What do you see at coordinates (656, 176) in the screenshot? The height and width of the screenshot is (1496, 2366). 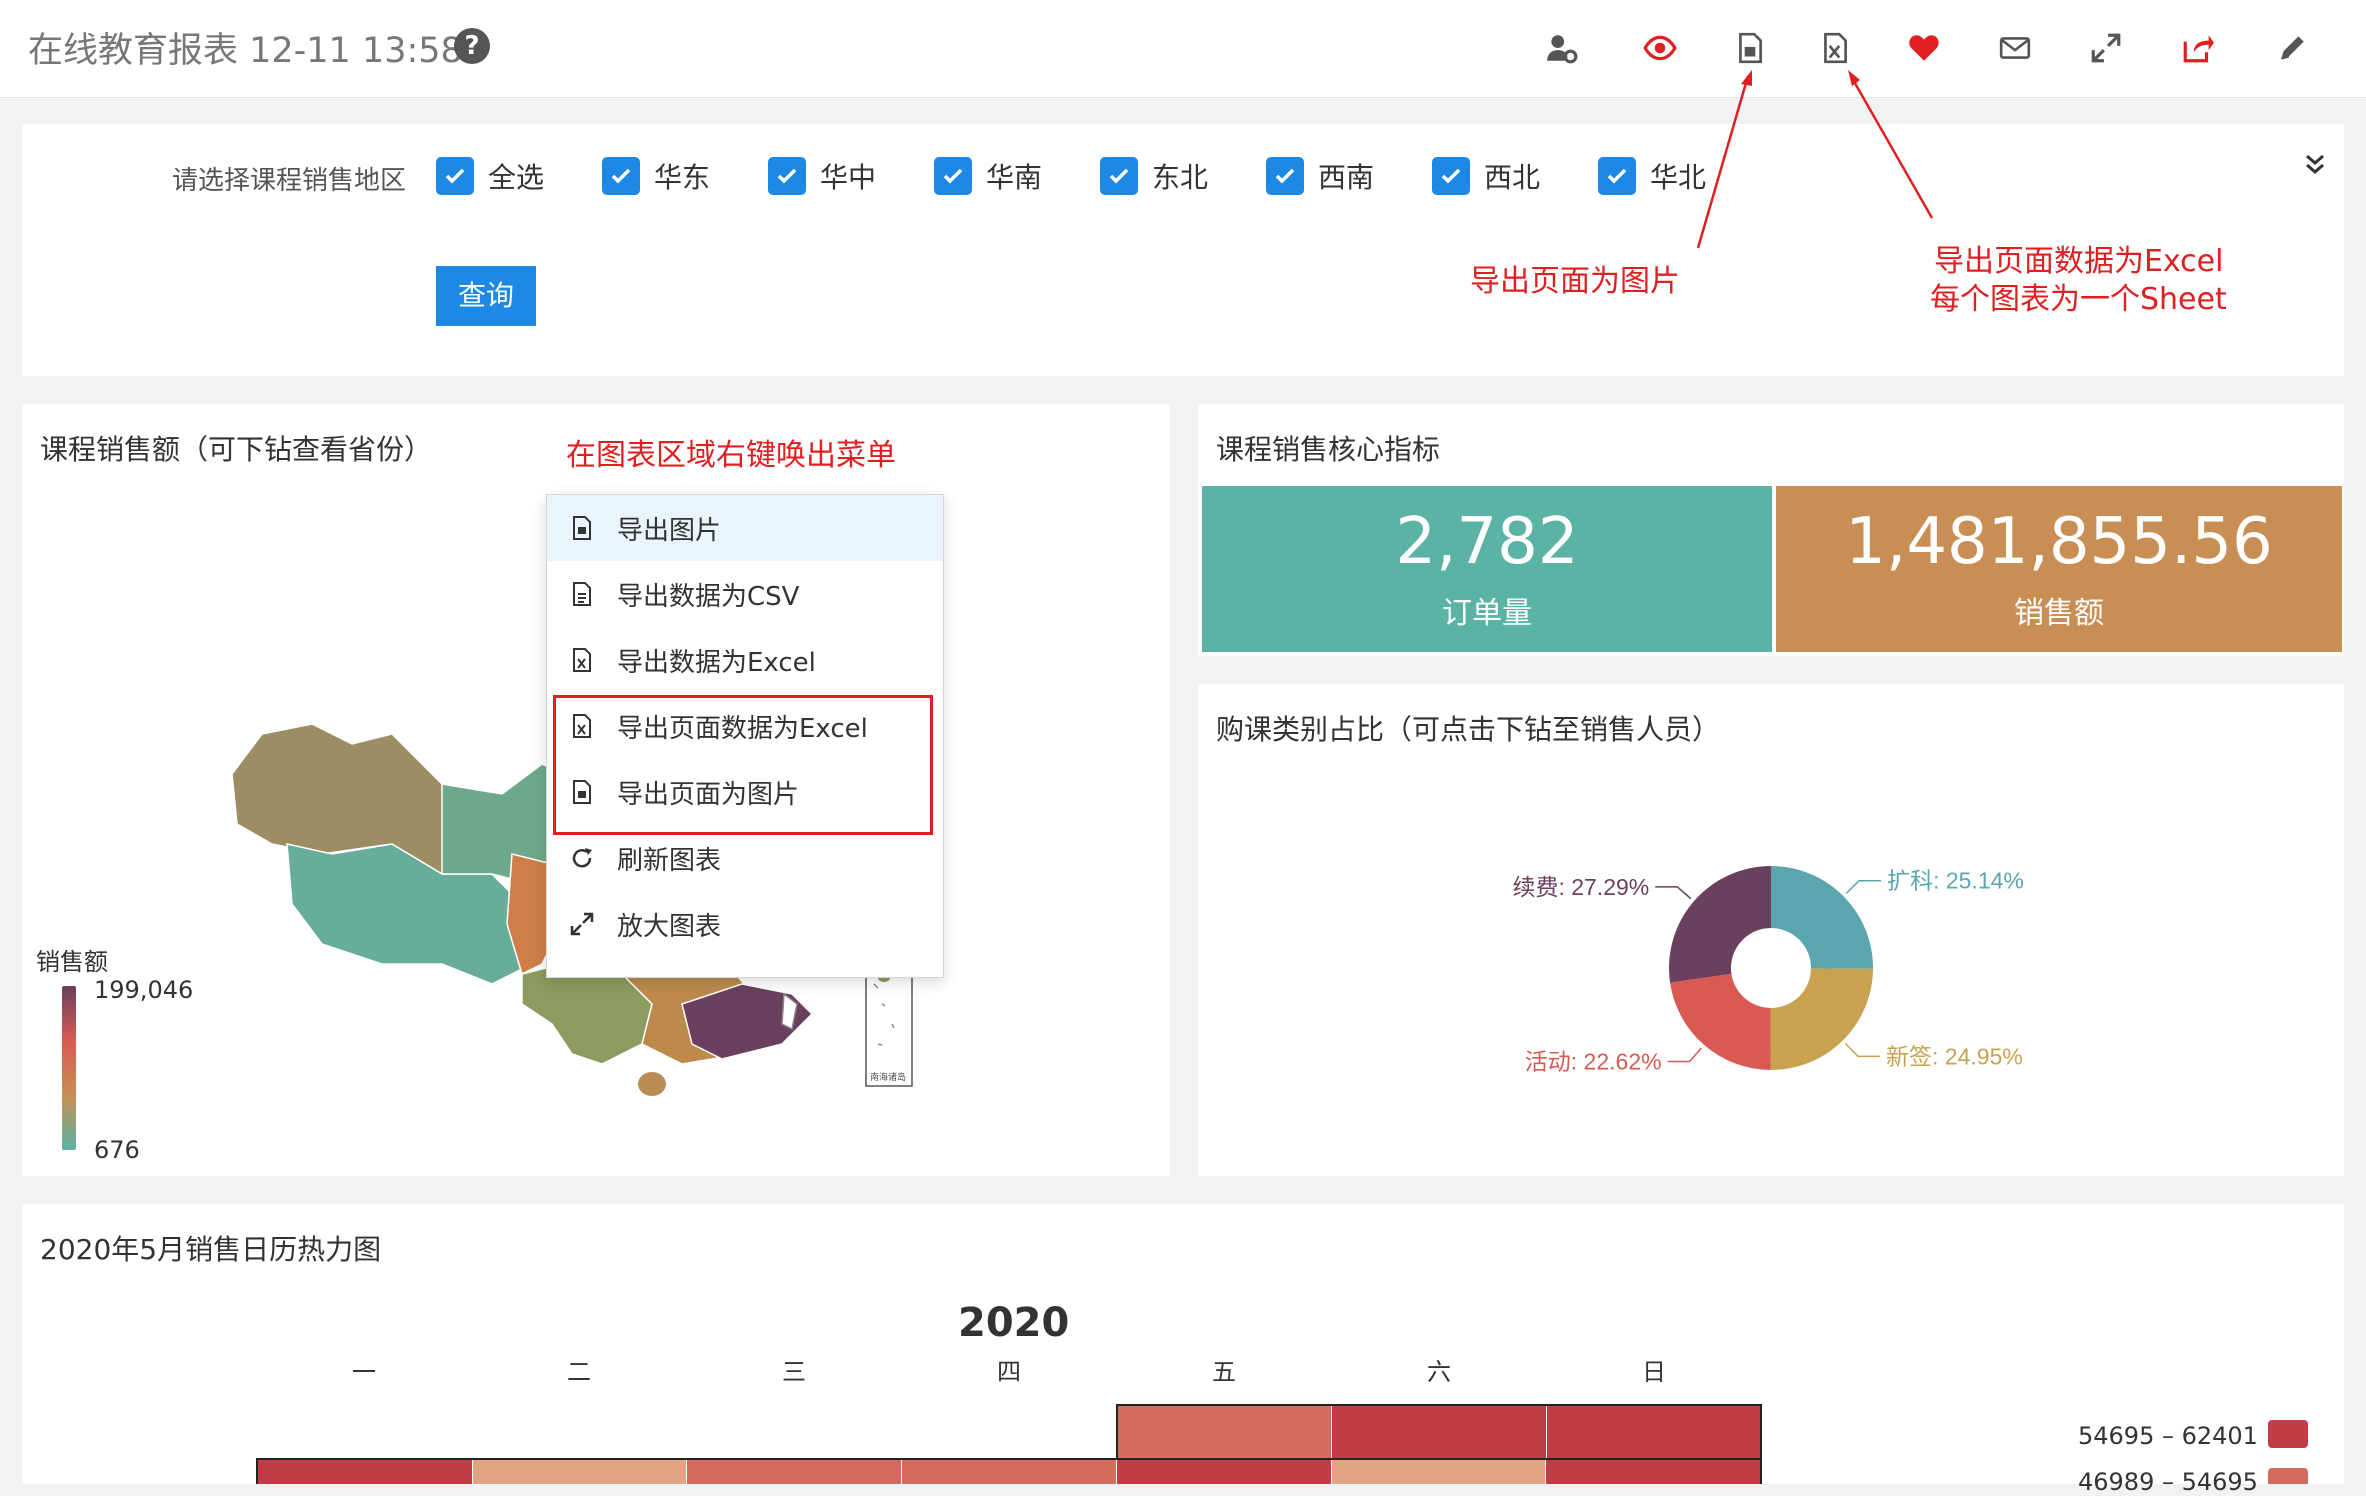 I see `checkbox-east: 华东` at bounding box center [656, 176].